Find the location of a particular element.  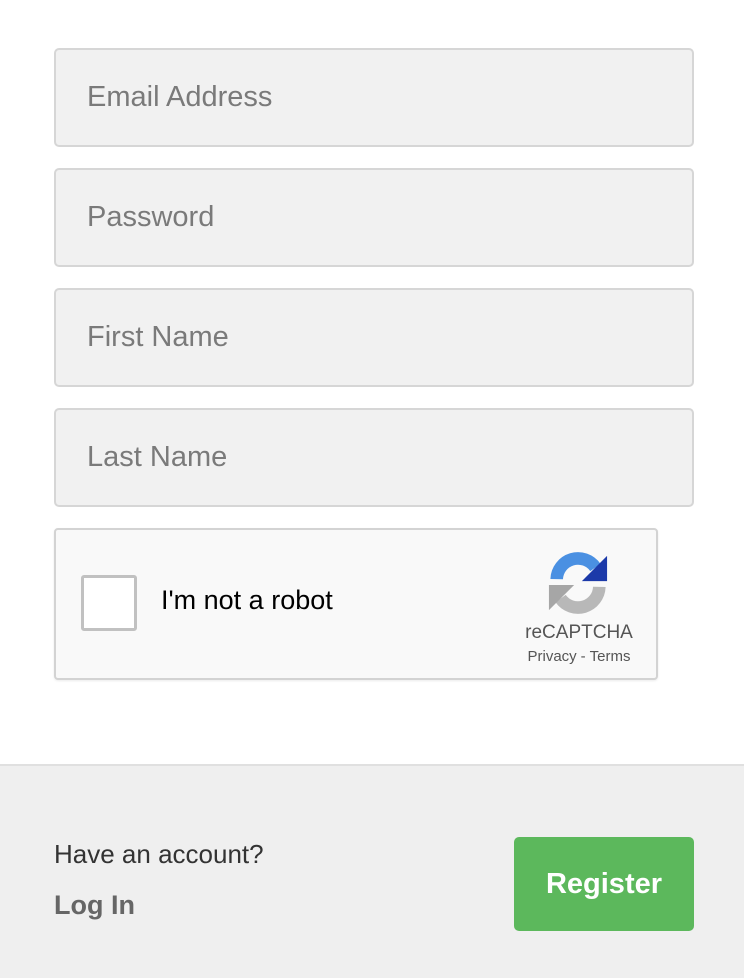

last-name-field-wrapper is located at coordinates (374, 457).